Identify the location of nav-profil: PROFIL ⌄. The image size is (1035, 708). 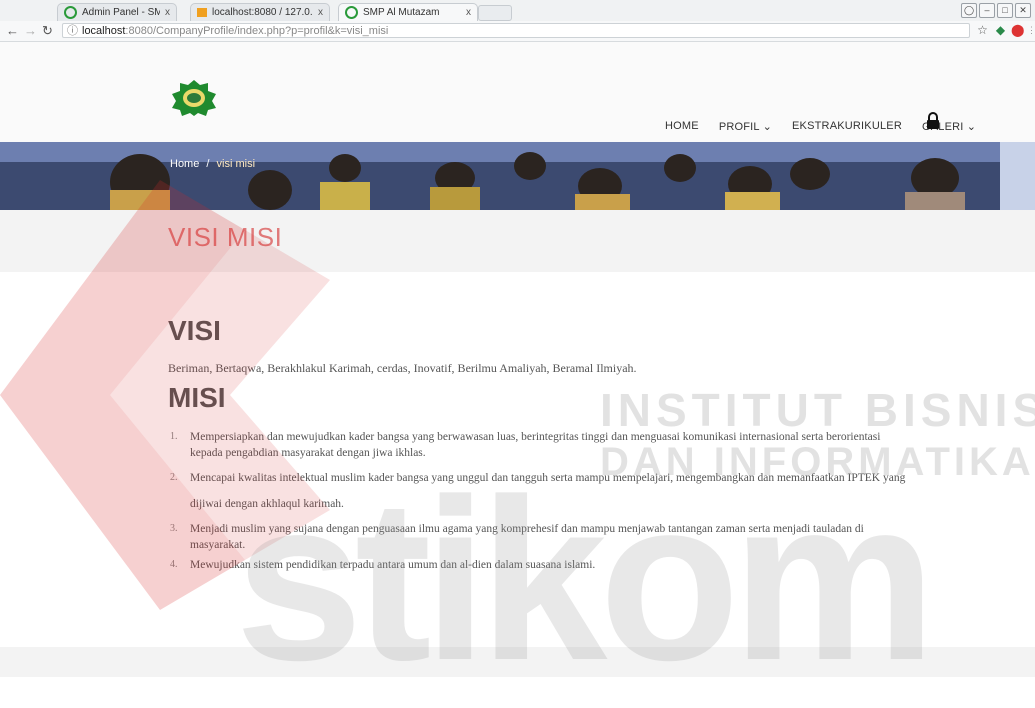
(745, 126).